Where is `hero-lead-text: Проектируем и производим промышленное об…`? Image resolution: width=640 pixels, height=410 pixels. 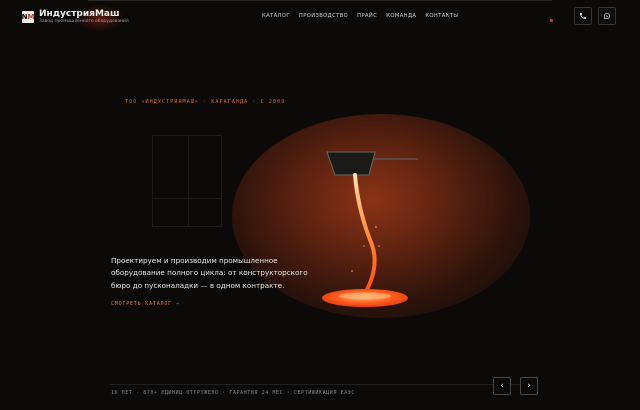
hero-lead-text: Проектируем и производим промышленное об… is located at coordinates (209, 273).